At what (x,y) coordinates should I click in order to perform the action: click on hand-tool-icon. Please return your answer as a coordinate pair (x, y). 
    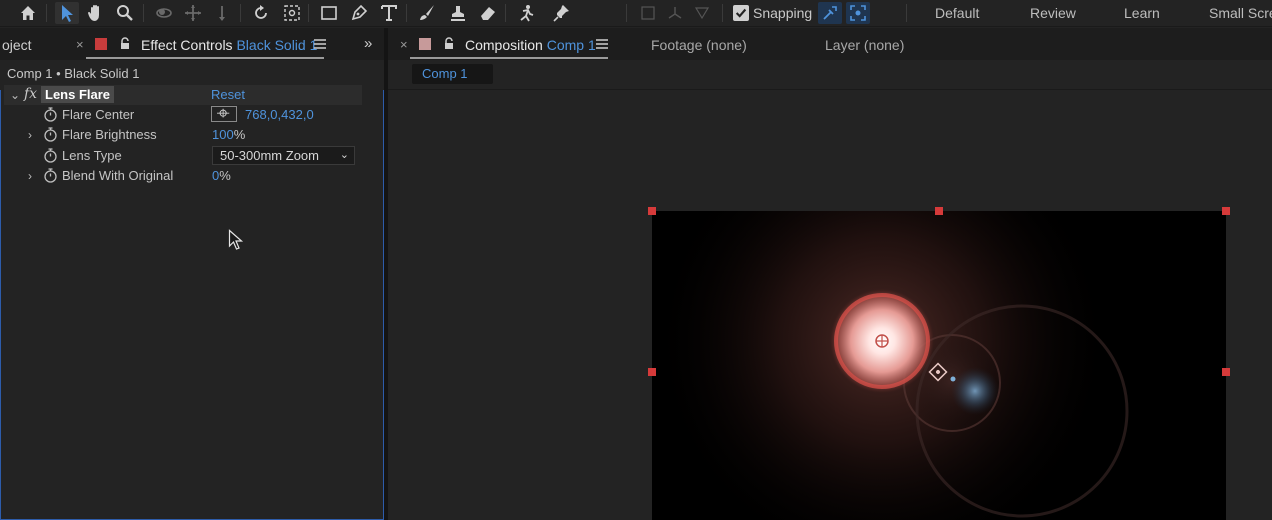
    Looking at the image, I should click on (96, 13).